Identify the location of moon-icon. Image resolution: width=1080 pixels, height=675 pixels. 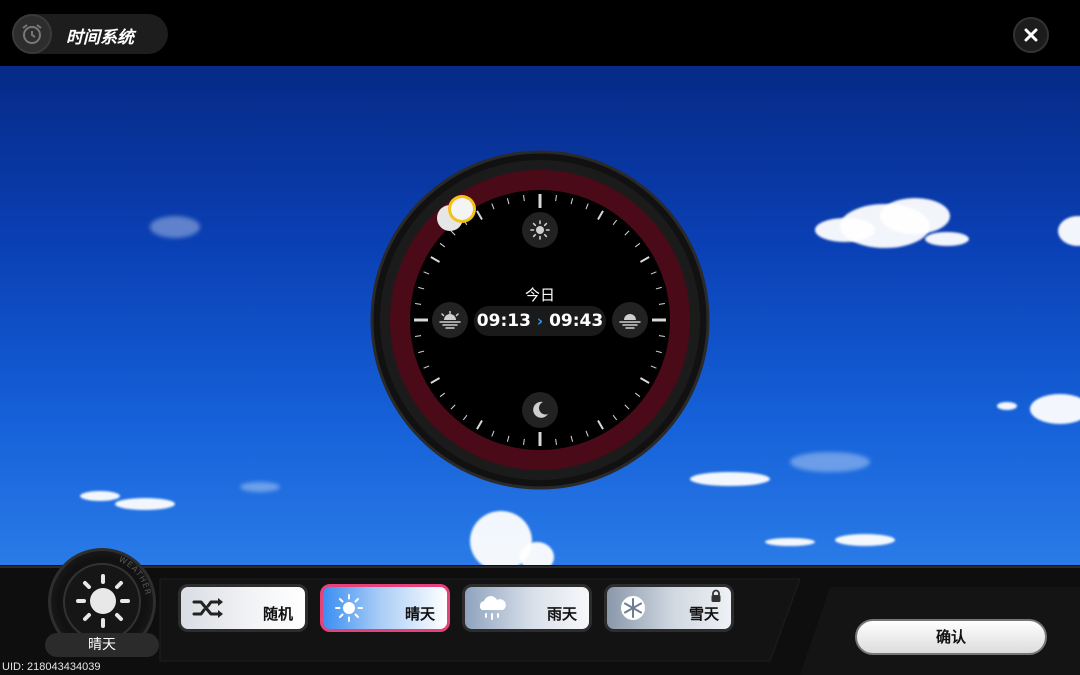
(540, 410).